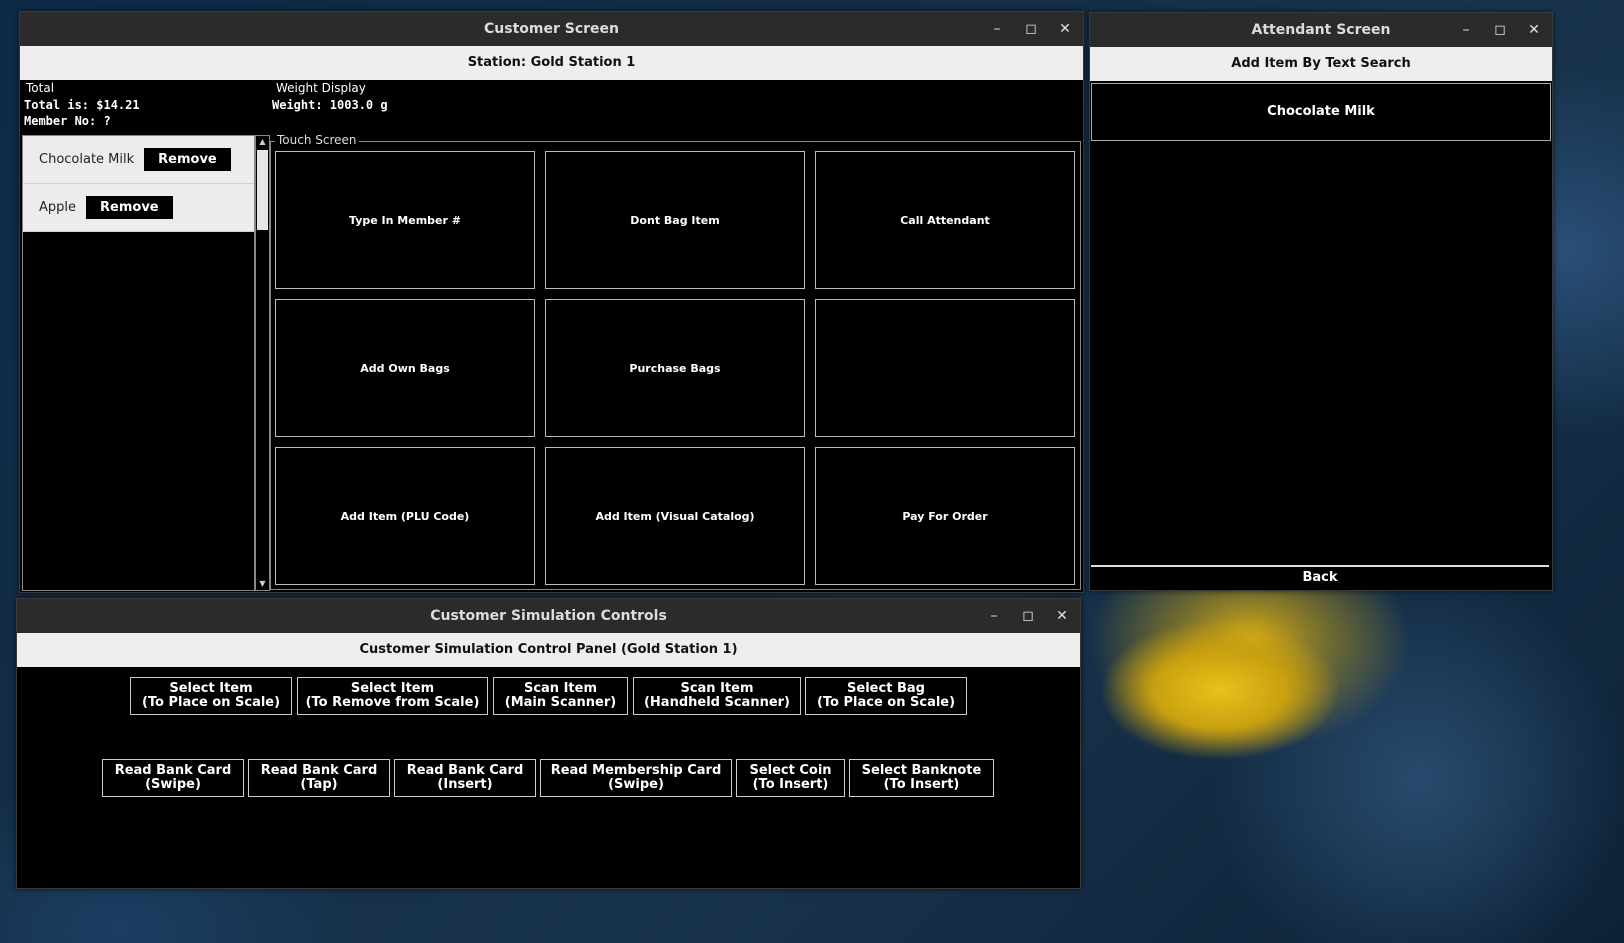  Describe the element at coordinates (262, 190) in the screenshot. I see `scroll-thumb` at that location.